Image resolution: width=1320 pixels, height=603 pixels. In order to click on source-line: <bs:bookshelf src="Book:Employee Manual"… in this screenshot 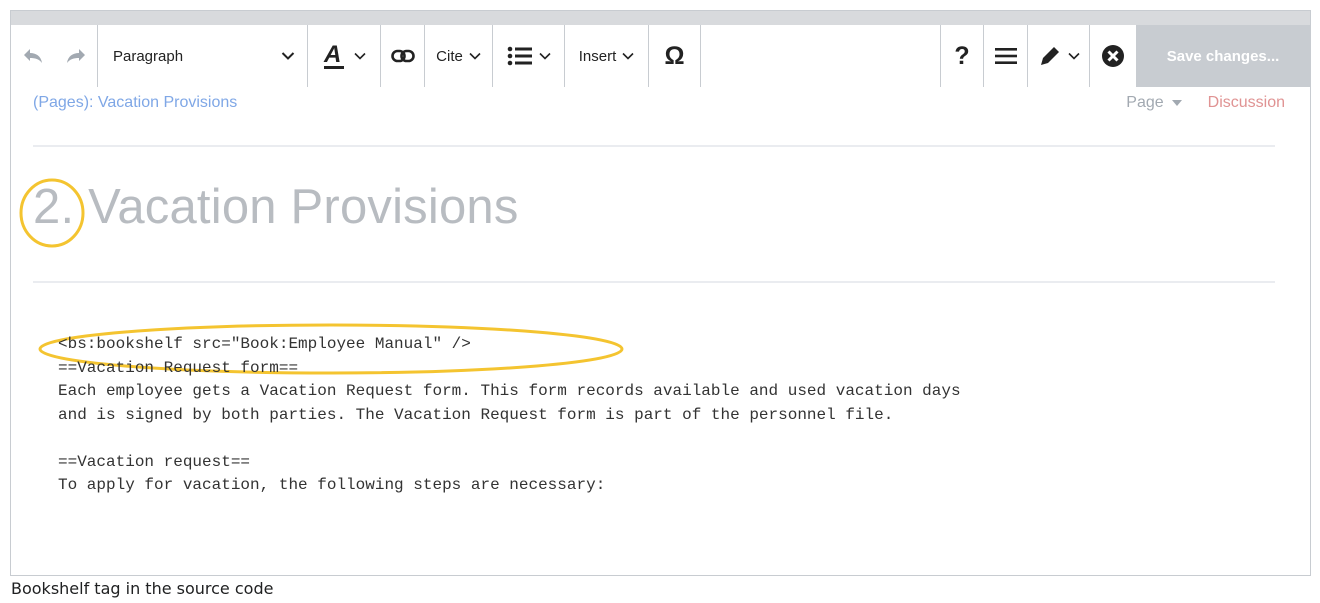, I will do `click(264, 344)`.